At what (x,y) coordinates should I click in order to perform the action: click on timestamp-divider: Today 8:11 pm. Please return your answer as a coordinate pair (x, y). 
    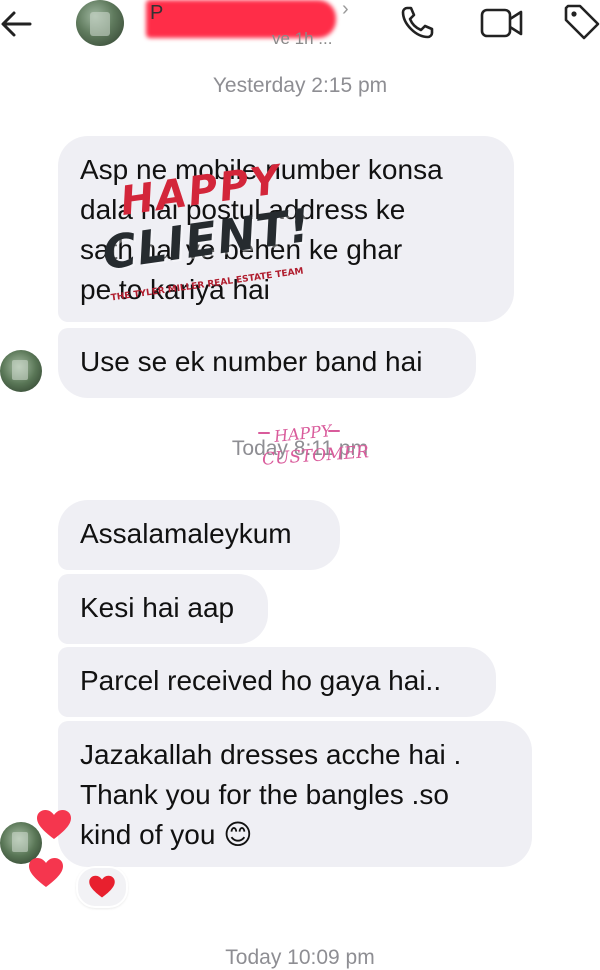
    Looking at the image, I should click on (300, 448).